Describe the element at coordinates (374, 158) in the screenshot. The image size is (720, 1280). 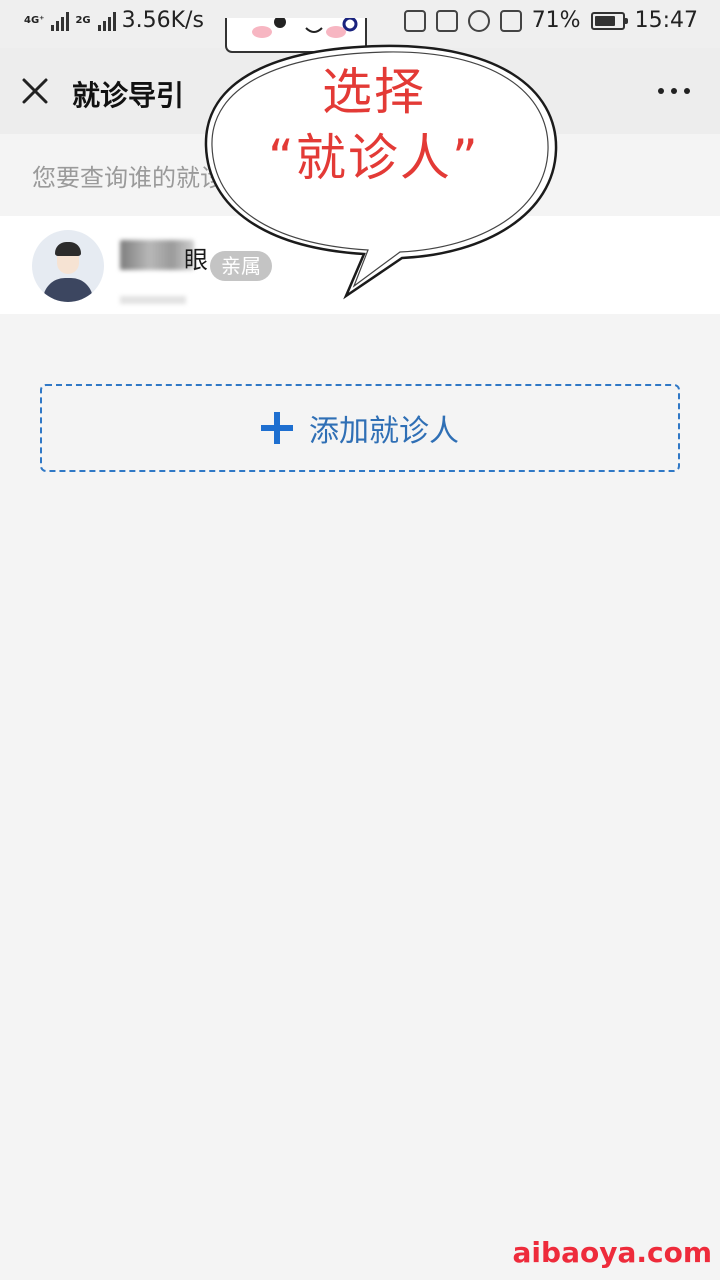
I see `annotation-line-2: “就诊人”` at that location.